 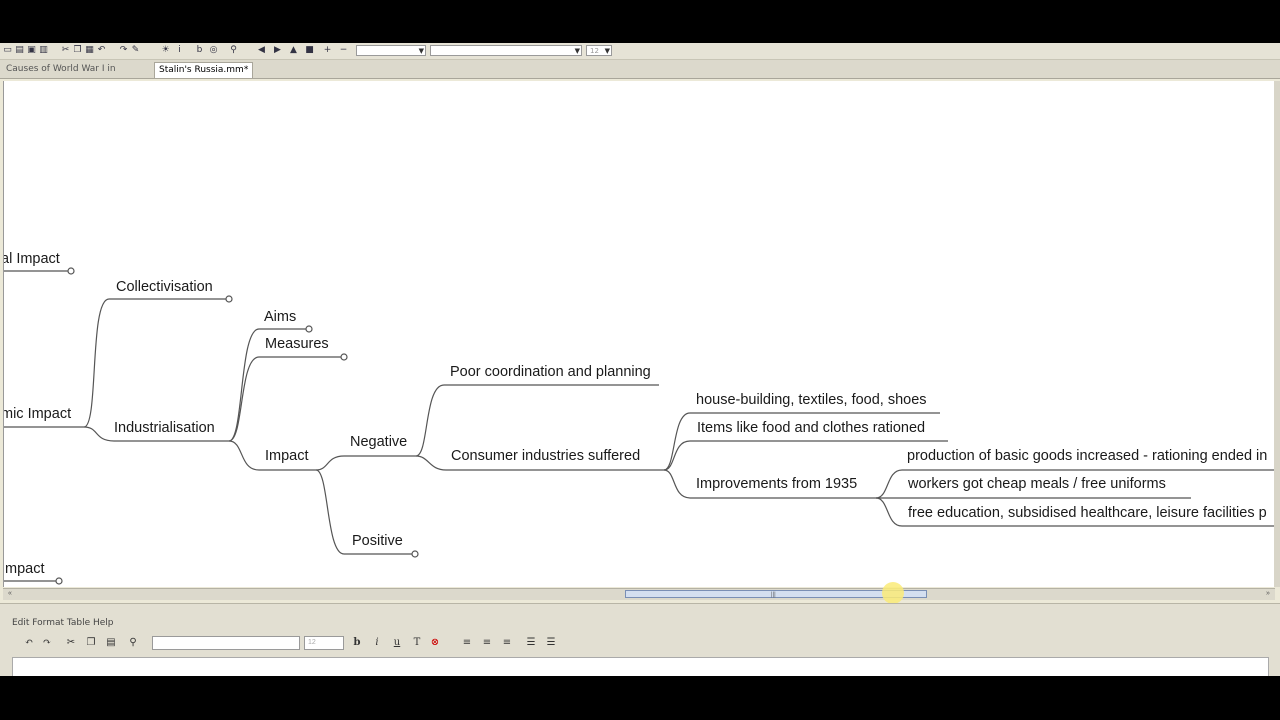 I want to click on node-items-rationed: Items like food and clothes rationed, so click(x=811, y=428).